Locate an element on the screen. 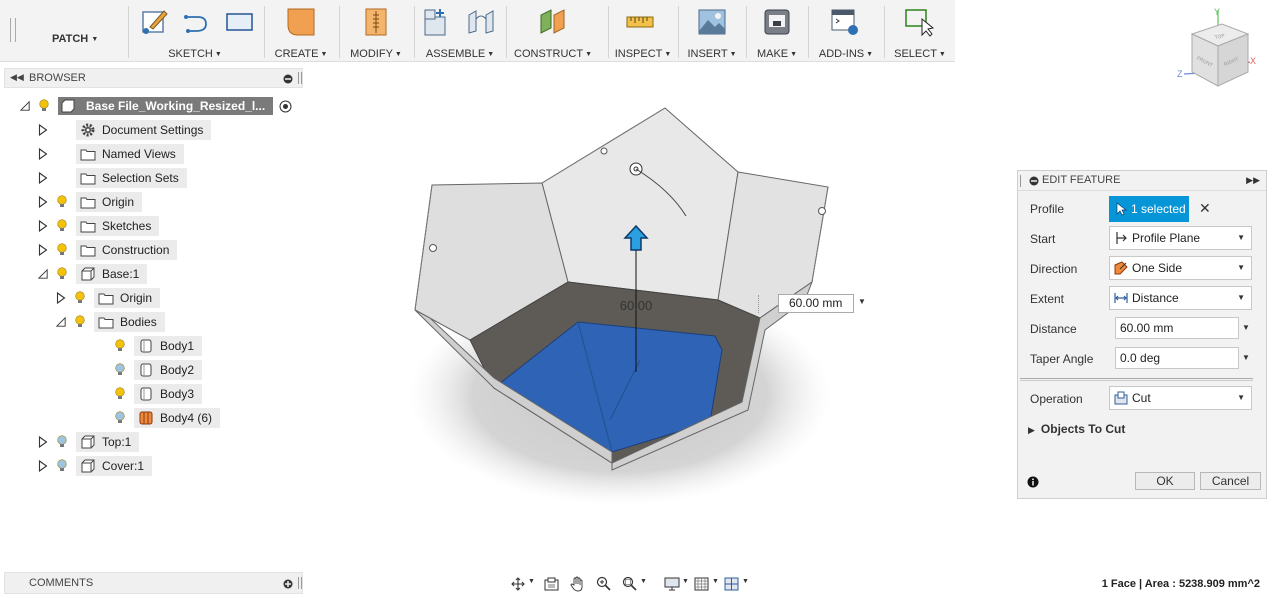  assemble-menu: ASSEMBLE ▼ is located at coordinates (460, 54).